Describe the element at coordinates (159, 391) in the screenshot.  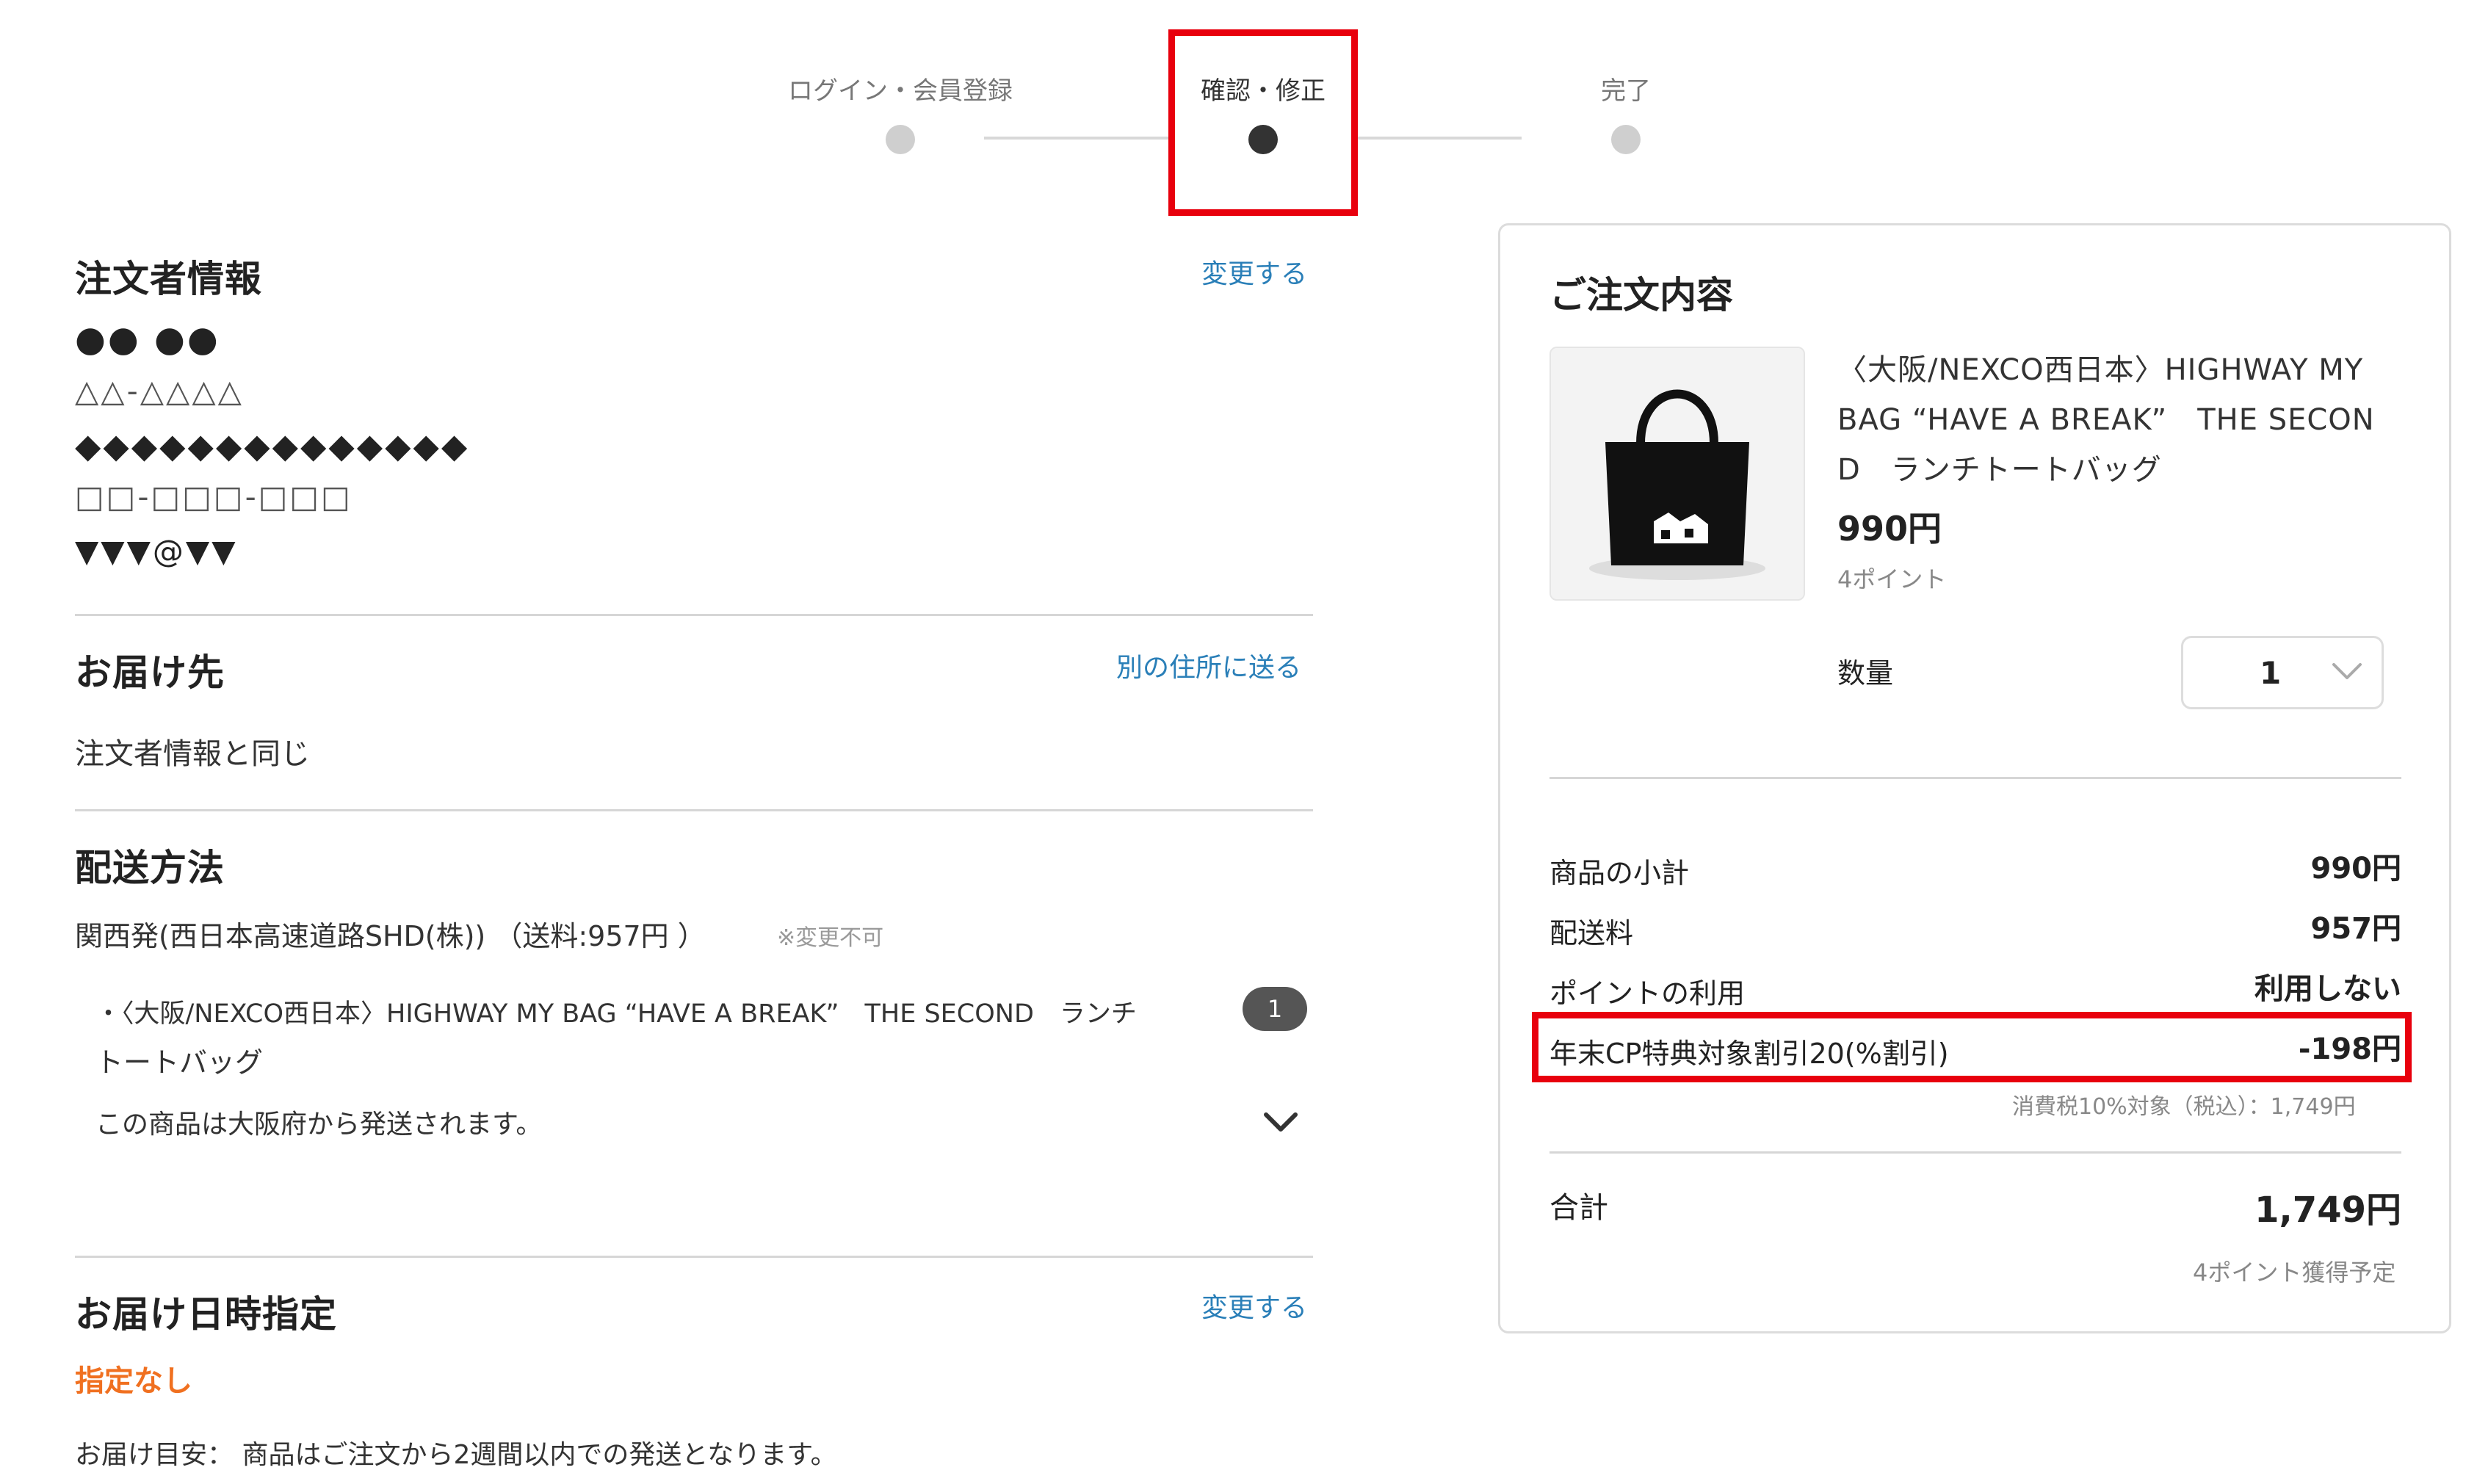
I see `orderer-postal: △△-△△△△` at that location.